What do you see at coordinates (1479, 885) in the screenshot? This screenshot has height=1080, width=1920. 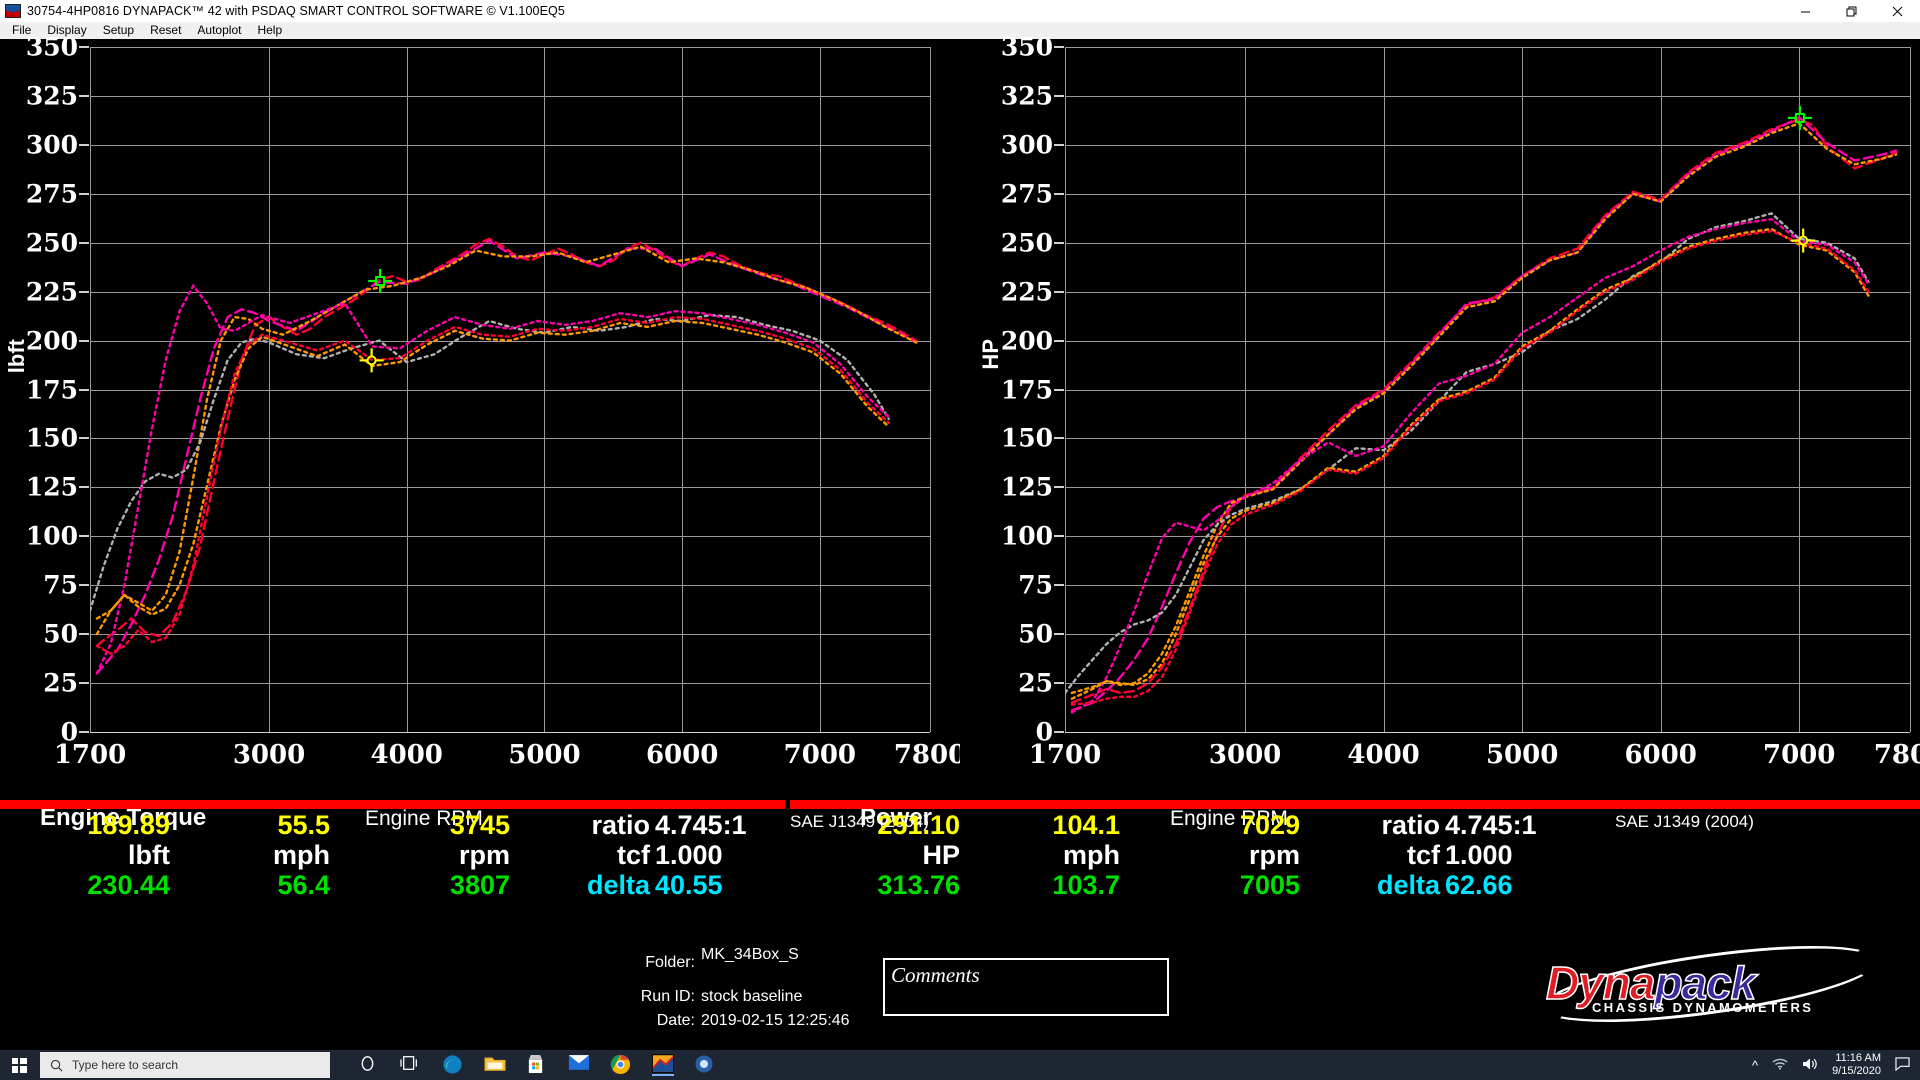 I see `power-delta-value: 62.66` at bounding box center [1479, 885].